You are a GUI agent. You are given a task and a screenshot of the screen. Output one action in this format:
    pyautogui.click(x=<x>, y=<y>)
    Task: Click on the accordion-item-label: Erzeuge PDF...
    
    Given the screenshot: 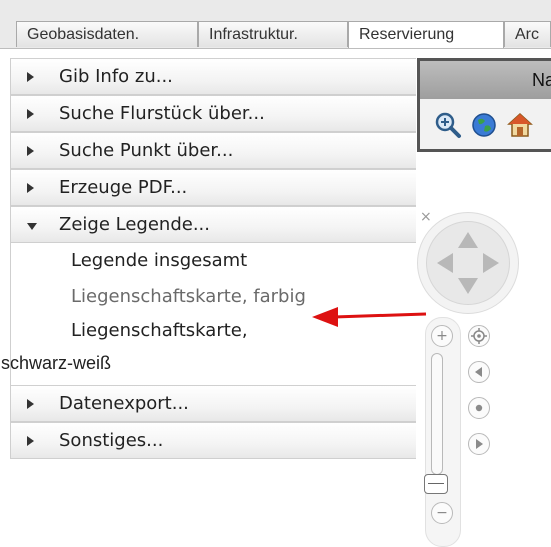 What is the action you would take?
    pyautogui.click(x=123, y=187)
    